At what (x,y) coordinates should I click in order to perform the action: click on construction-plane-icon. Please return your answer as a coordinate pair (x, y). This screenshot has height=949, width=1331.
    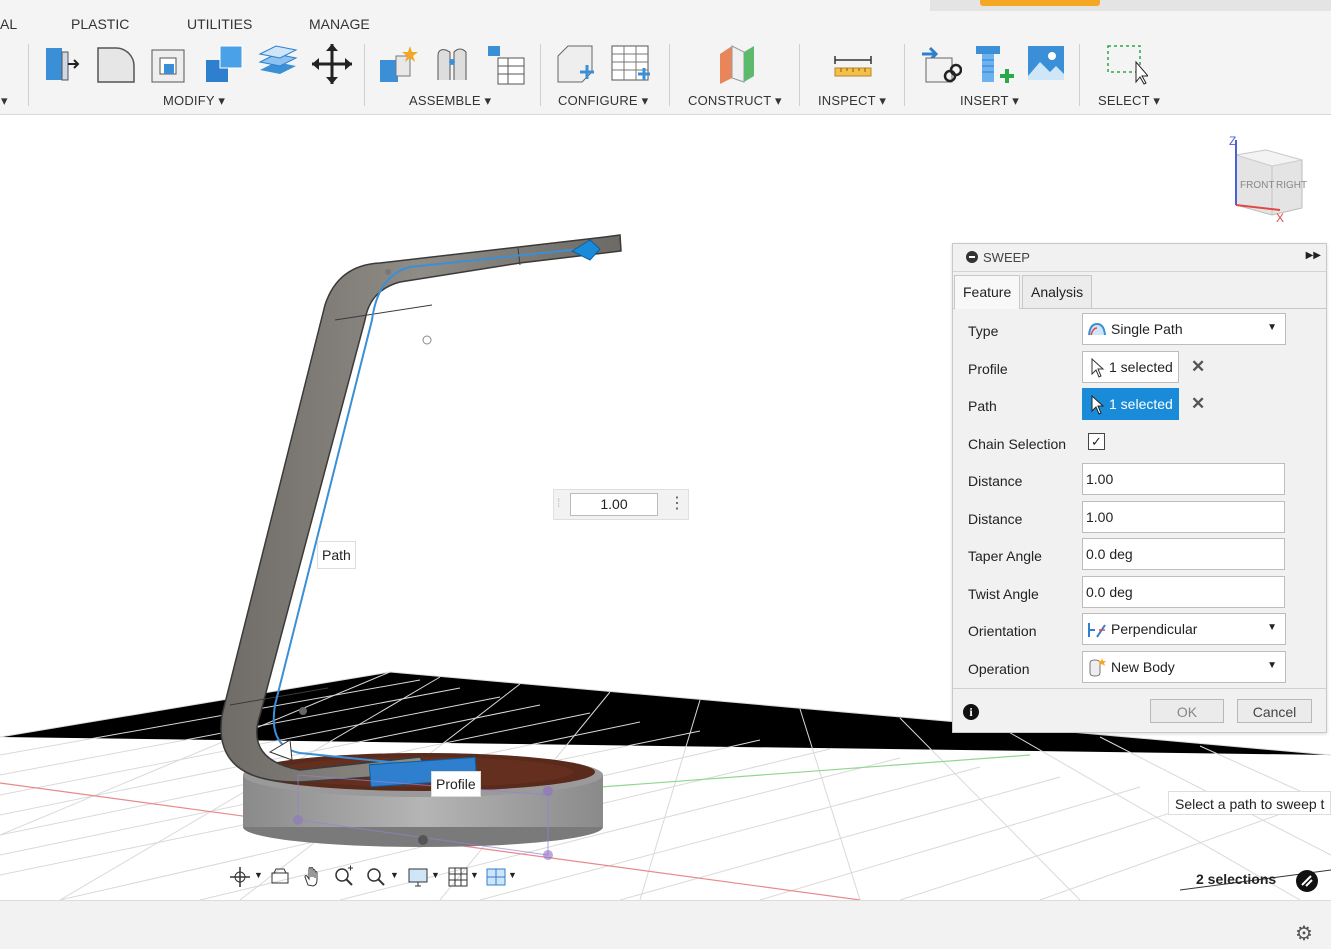
    Looking at the image, I should click on (736, 64).